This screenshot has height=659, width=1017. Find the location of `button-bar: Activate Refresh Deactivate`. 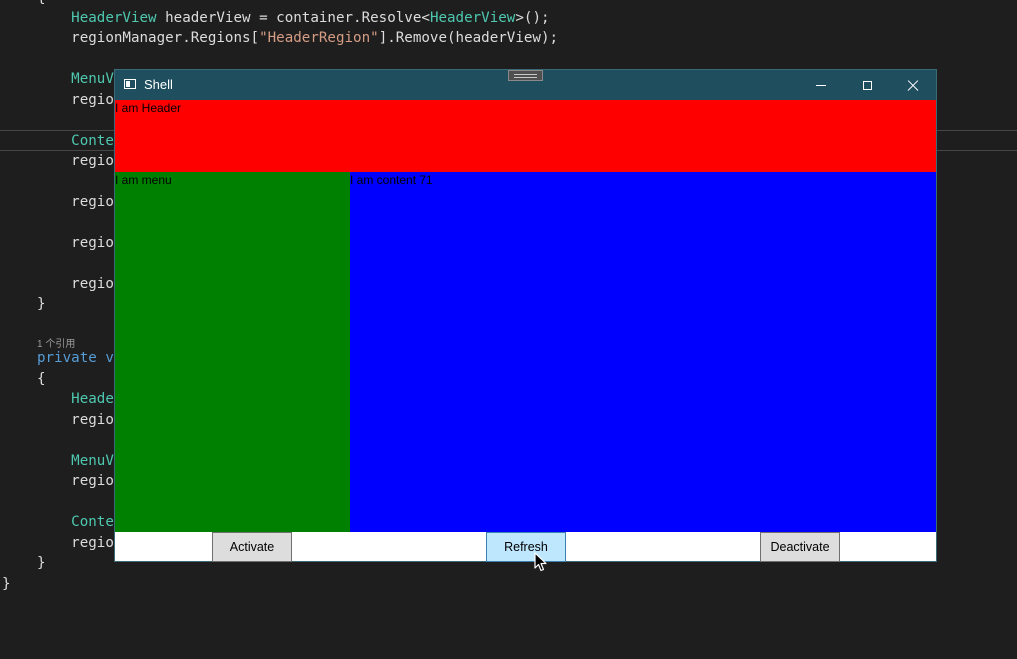

button-bar: Activate Refresh Deactivate is located at coordinates (525, 547).